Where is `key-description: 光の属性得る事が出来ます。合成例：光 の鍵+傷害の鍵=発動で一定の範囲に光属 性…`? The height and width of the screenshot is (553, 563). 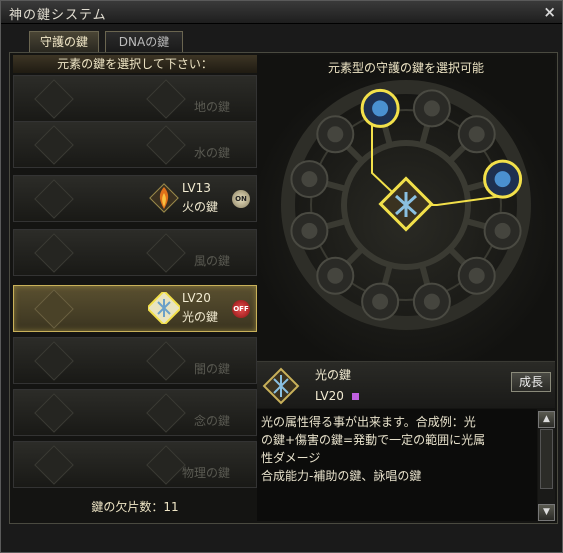
key-description: 光の属性得る事が出来ます。合成例：光 の鍵+傷害の鍵=発動で一定の範囲に光属 性… is located at coordinates (397, 465).